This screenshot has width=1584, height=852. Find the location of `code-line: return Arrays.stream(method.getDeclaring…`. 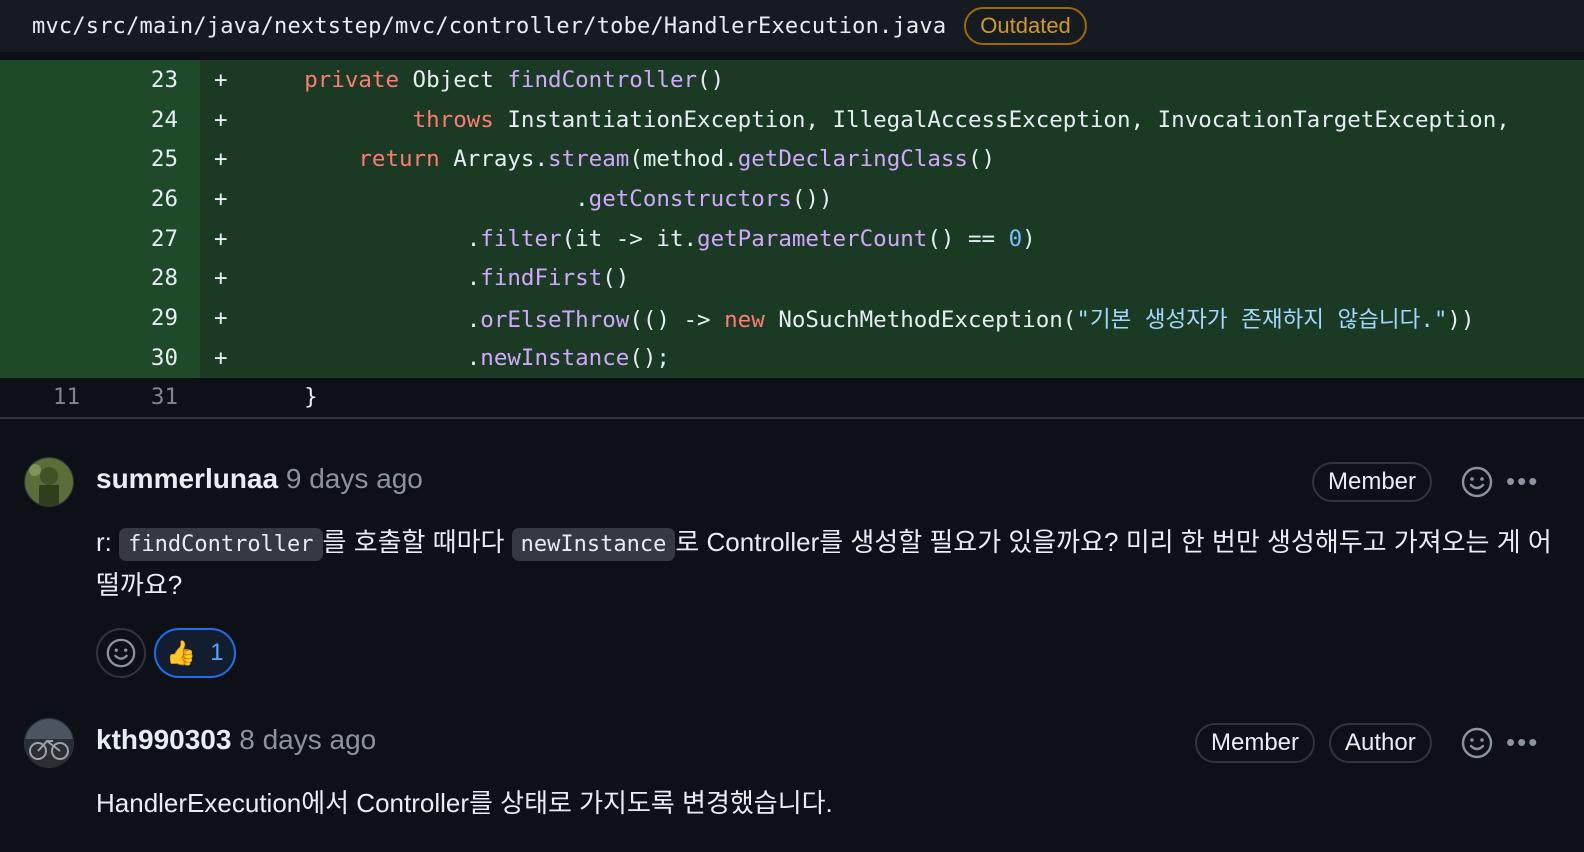

code-line: return Arrays.stream(method.getDeclaring… is located at coordinates (677, 159).